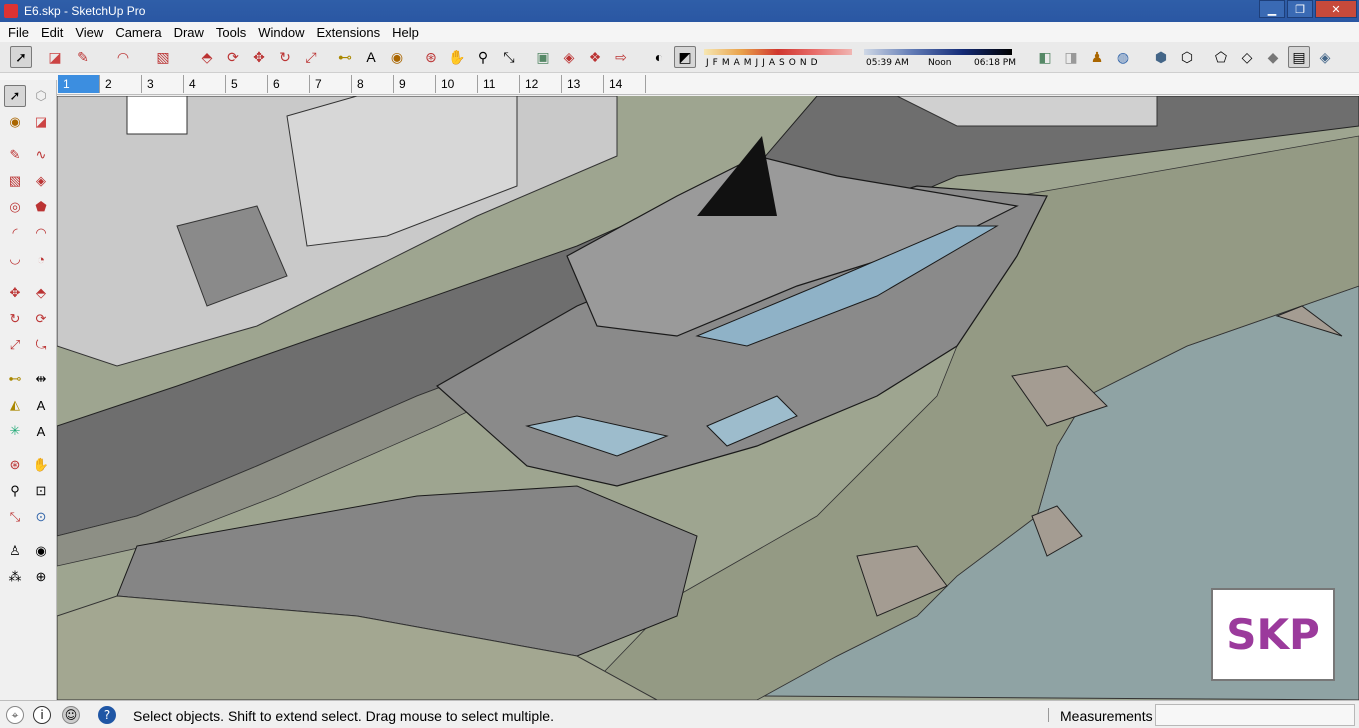 The image size is (1359, 728). What do you see at coordinates (621, 57) in the screenshot?
I see `layout-send-icon: ⇨` at bounding box center [621, 57].